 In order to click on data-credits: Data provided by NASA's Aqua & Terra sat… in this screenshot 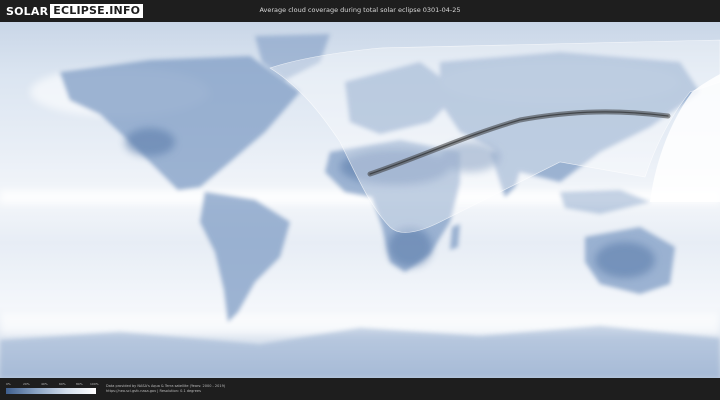, I will do `click(165, 389)`.